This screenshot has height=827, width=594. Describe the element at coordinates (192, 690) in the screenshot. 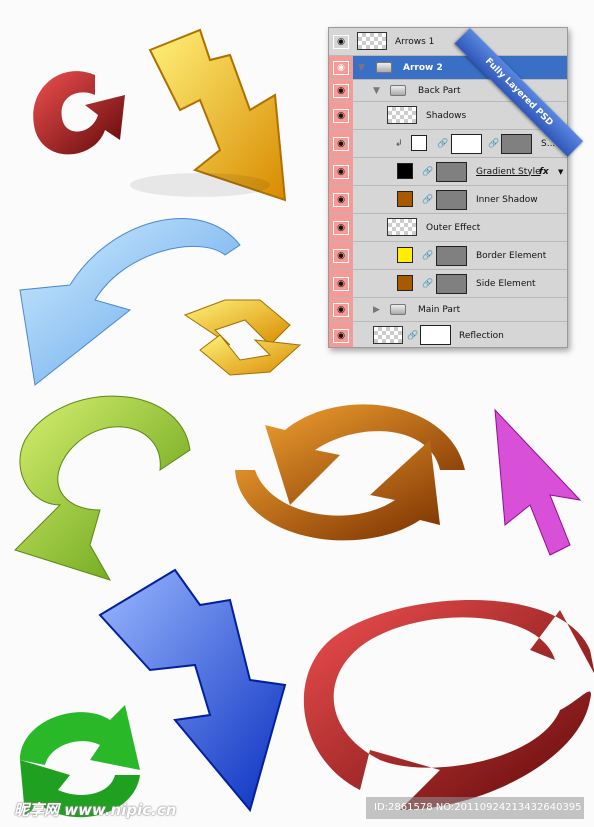

I see `blue-chevron-arrow` at that location.